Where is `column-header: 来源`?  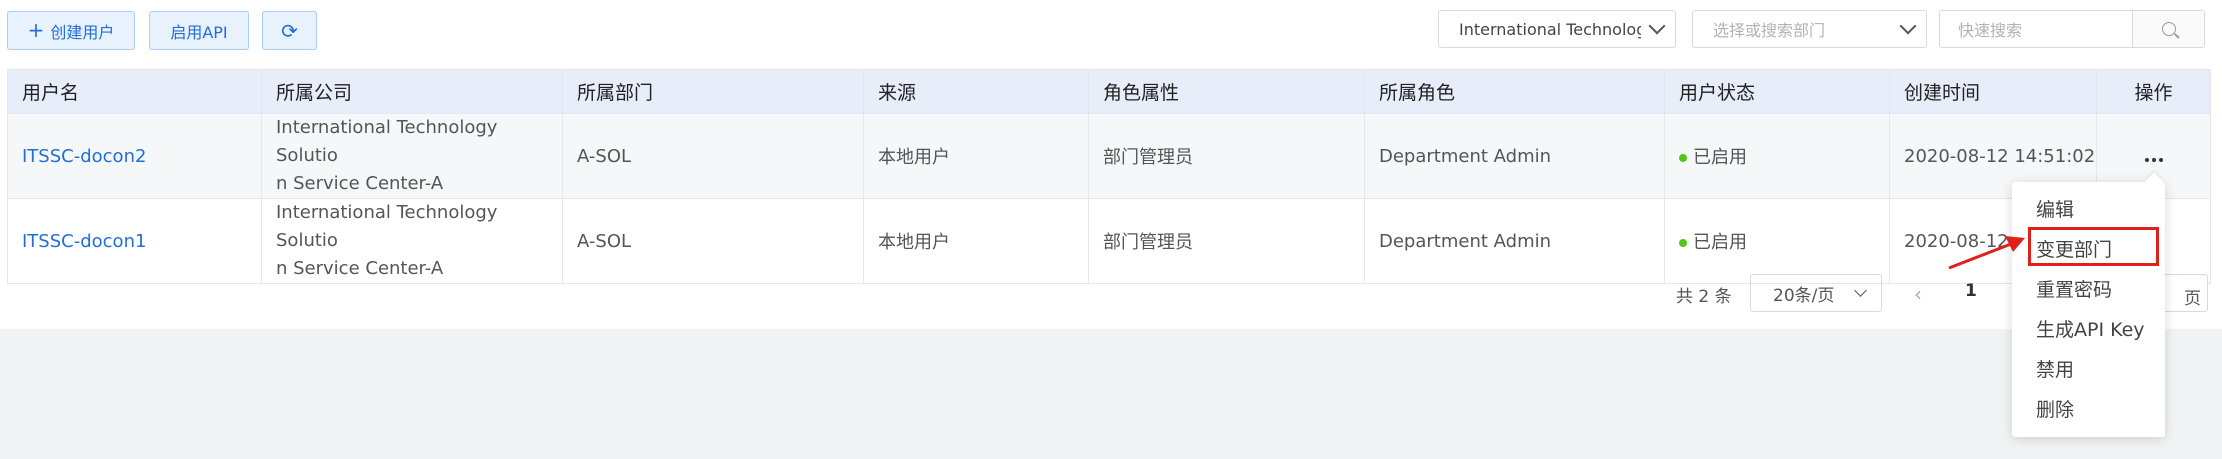
column-header: 来源 is located at coordinates (976, 91).